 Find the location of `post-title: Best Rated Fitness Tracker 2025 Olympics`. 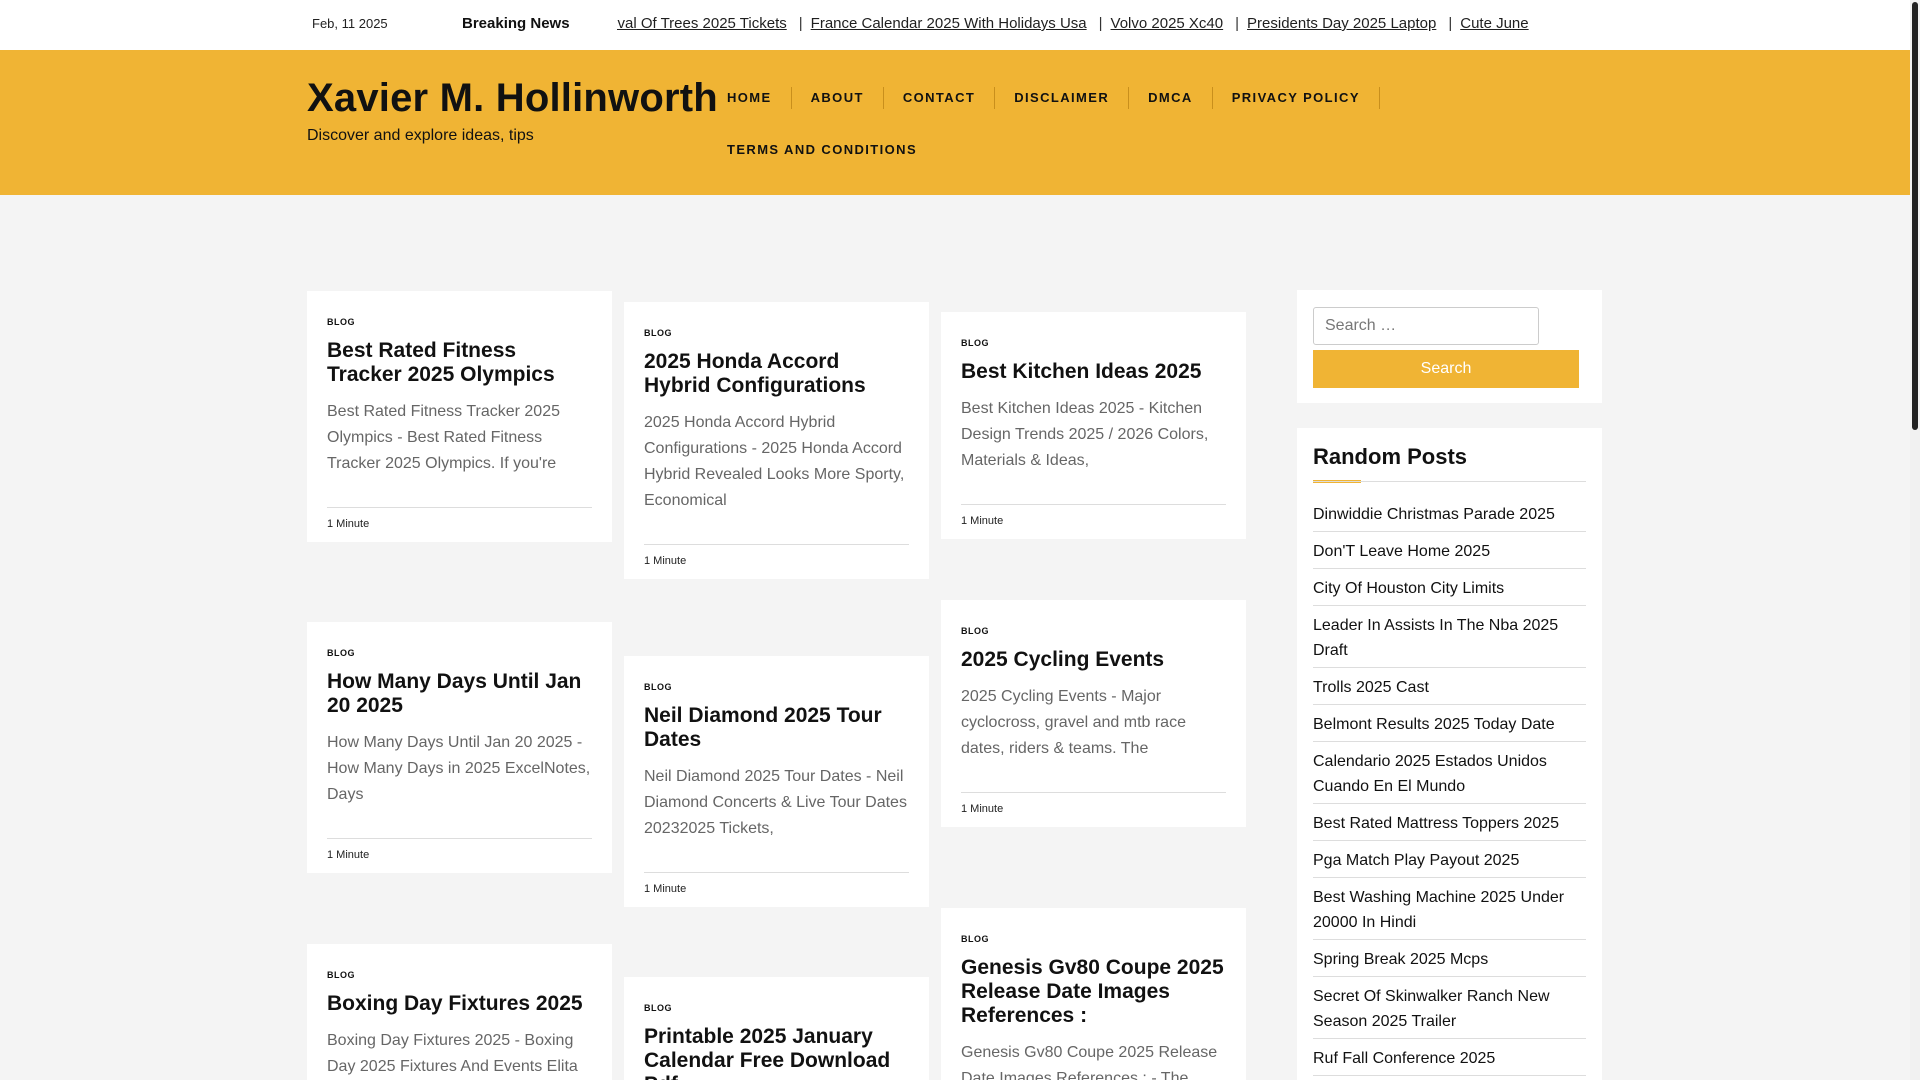

post-title: Best Rated Fitness Tracker 2025 Olympics is located at coordinates (459, 363).